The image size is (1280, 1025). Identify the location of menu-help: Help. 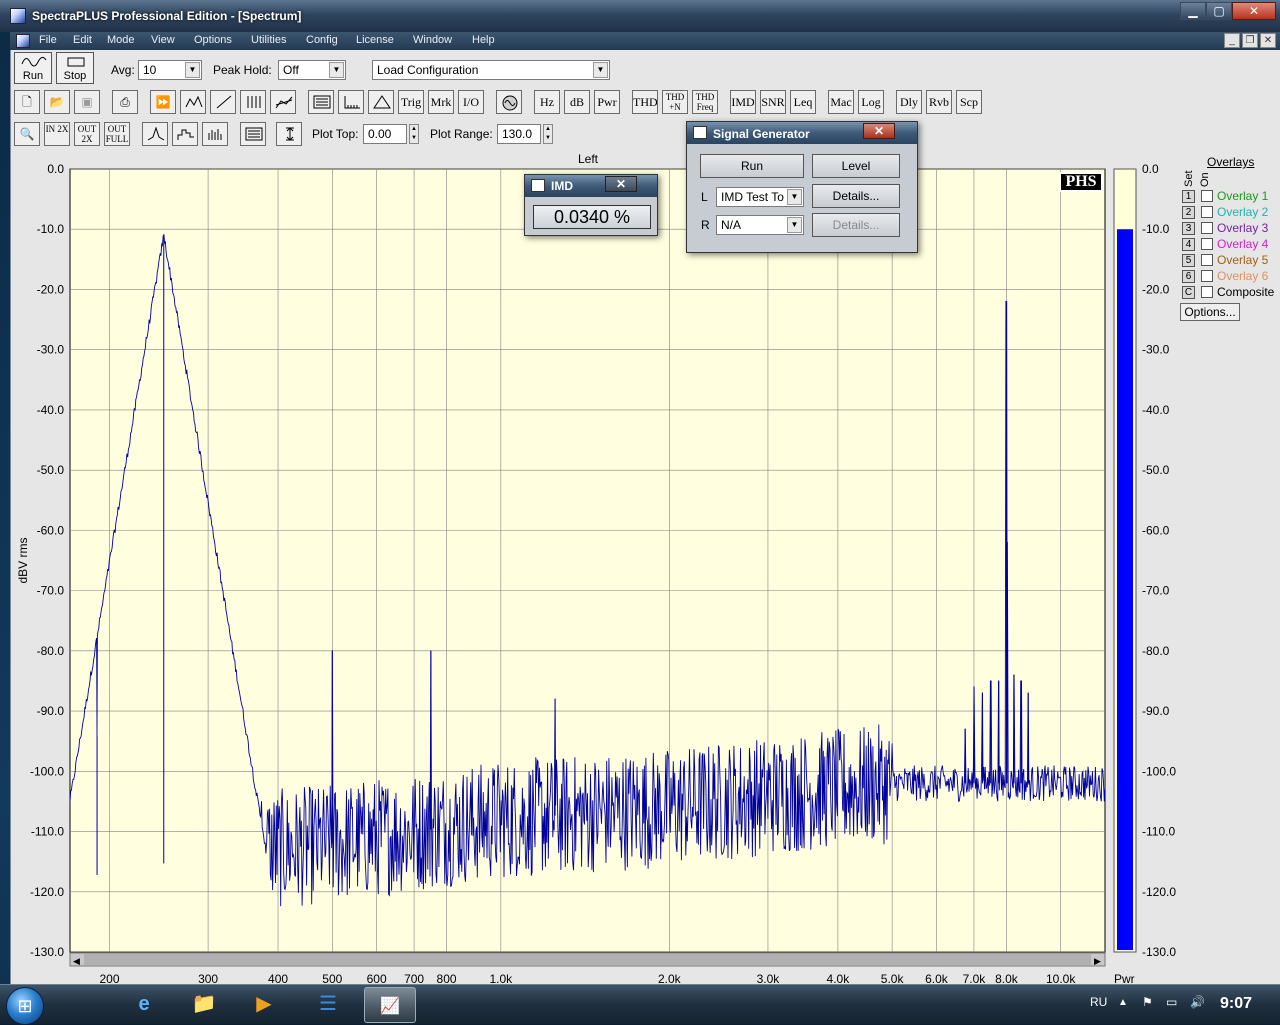
(483, 40).